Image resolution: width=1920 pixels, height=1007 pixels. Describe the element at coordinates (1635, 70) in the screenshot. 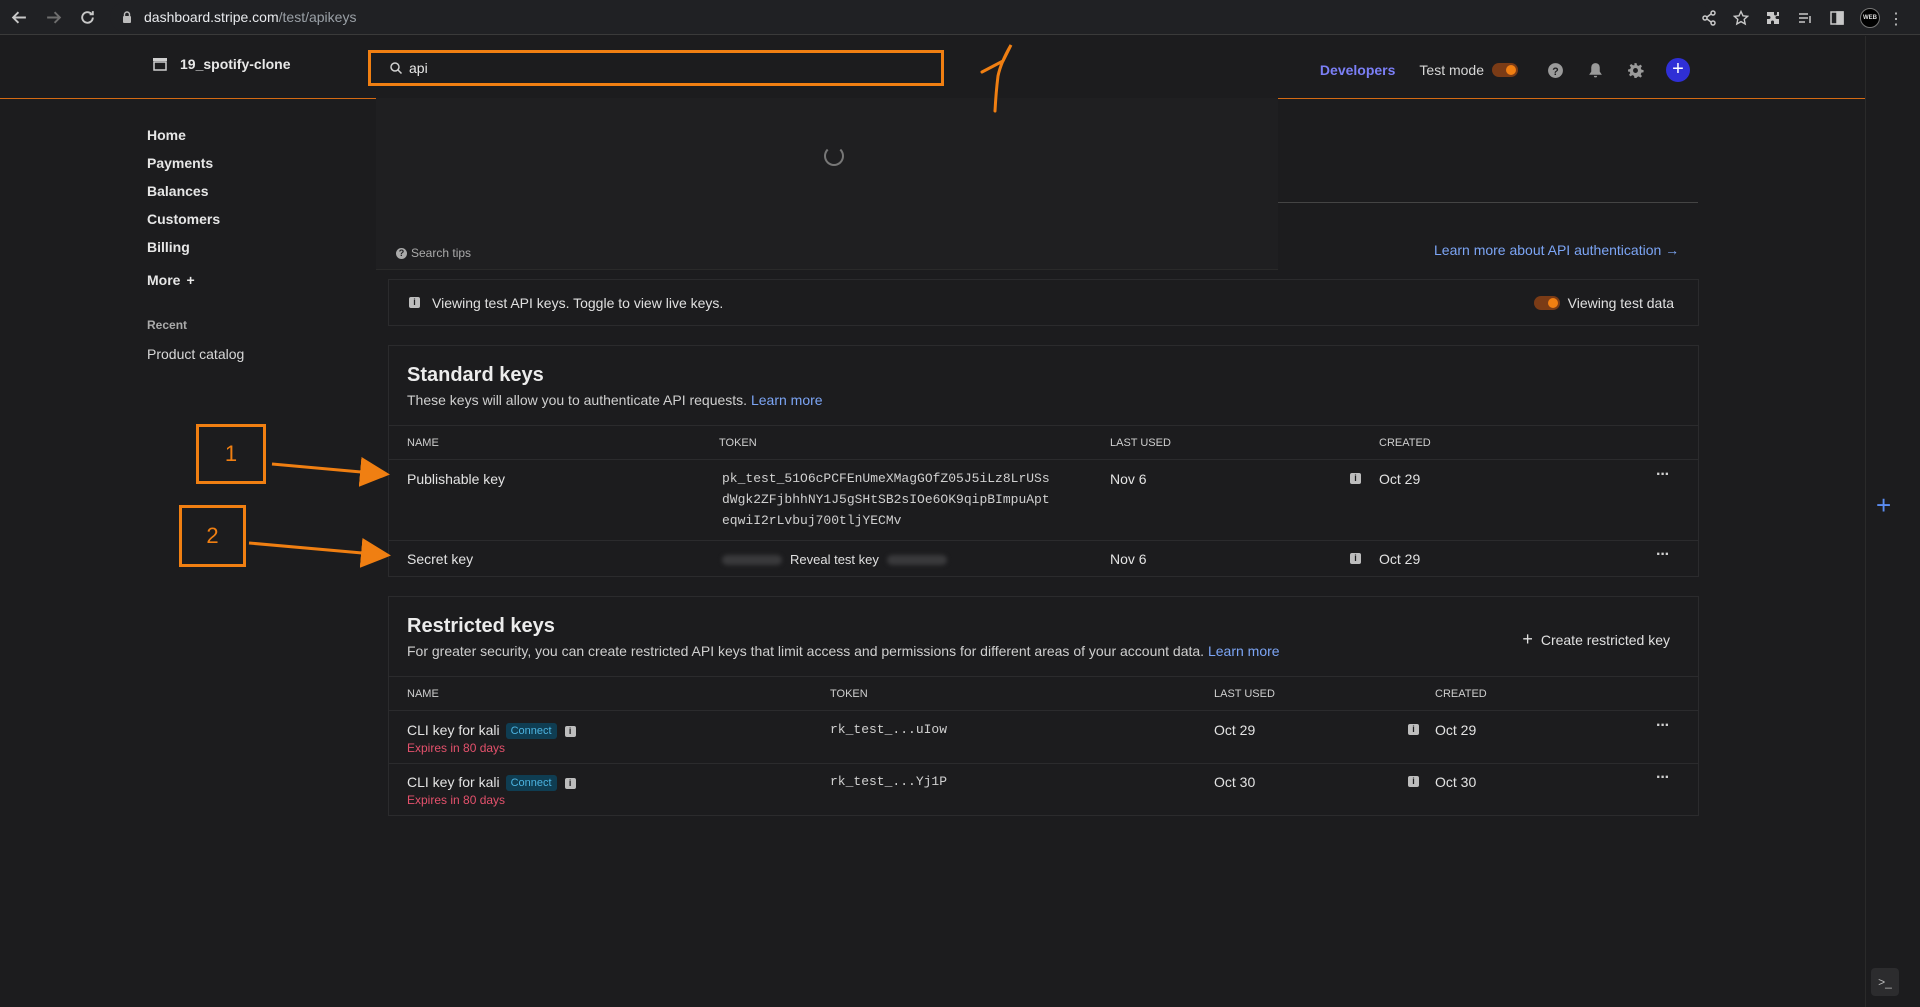

I see `settings-gear-icon` at that location.